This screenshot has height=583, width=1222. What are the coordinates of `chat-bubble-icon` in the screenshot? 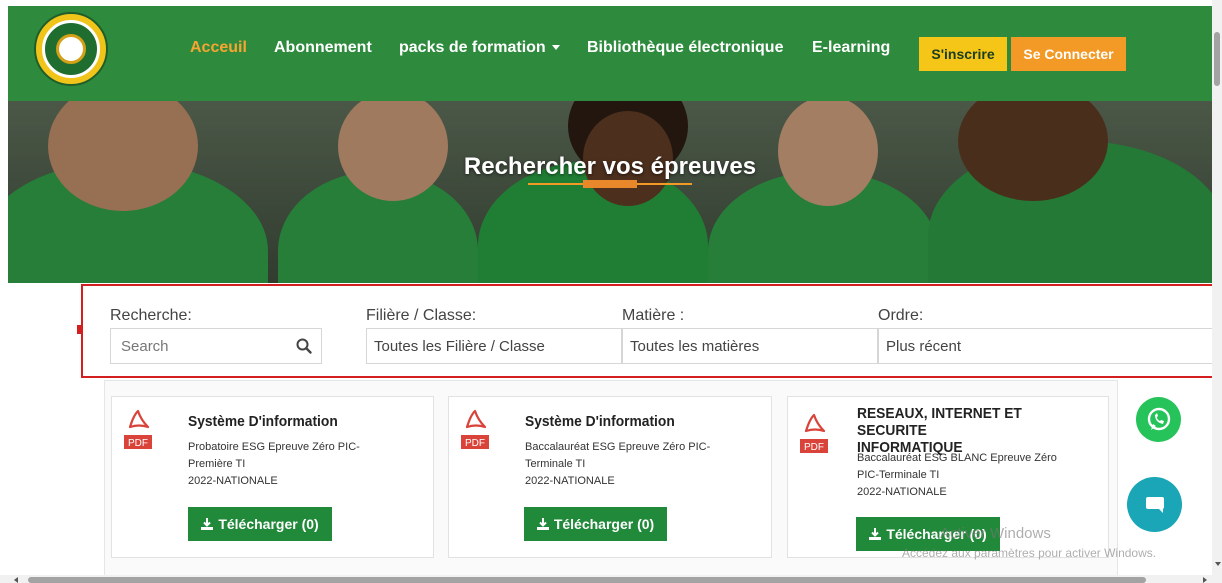 It's located at (1154, 504).